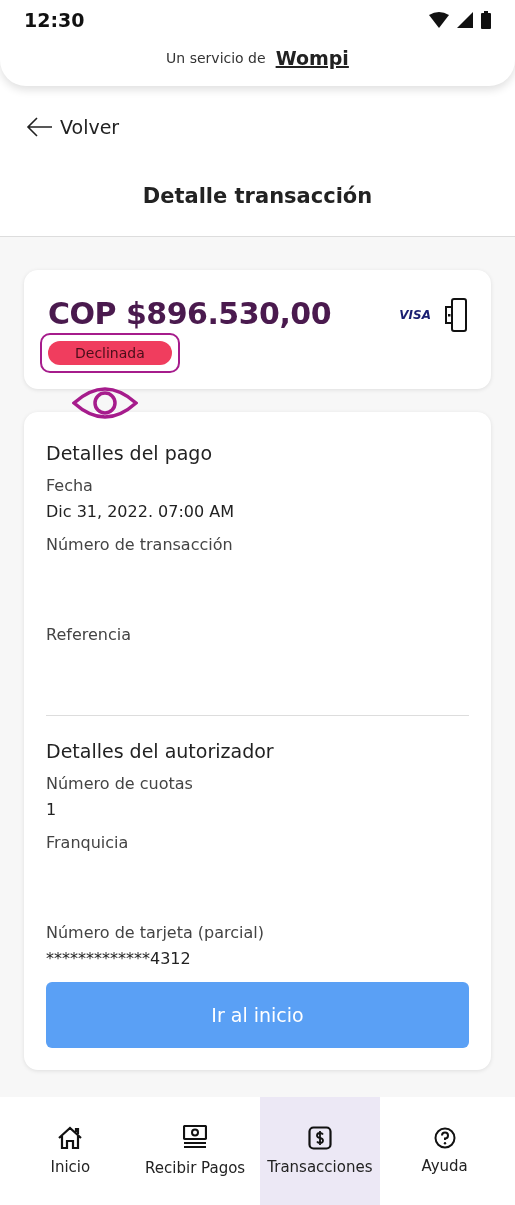 This screenshot has height=1205, width=515. What do you see at coordinates (312, 58) in the screenshot?
I see `brand-logo: Wompi` at bounding box center [312, 58].